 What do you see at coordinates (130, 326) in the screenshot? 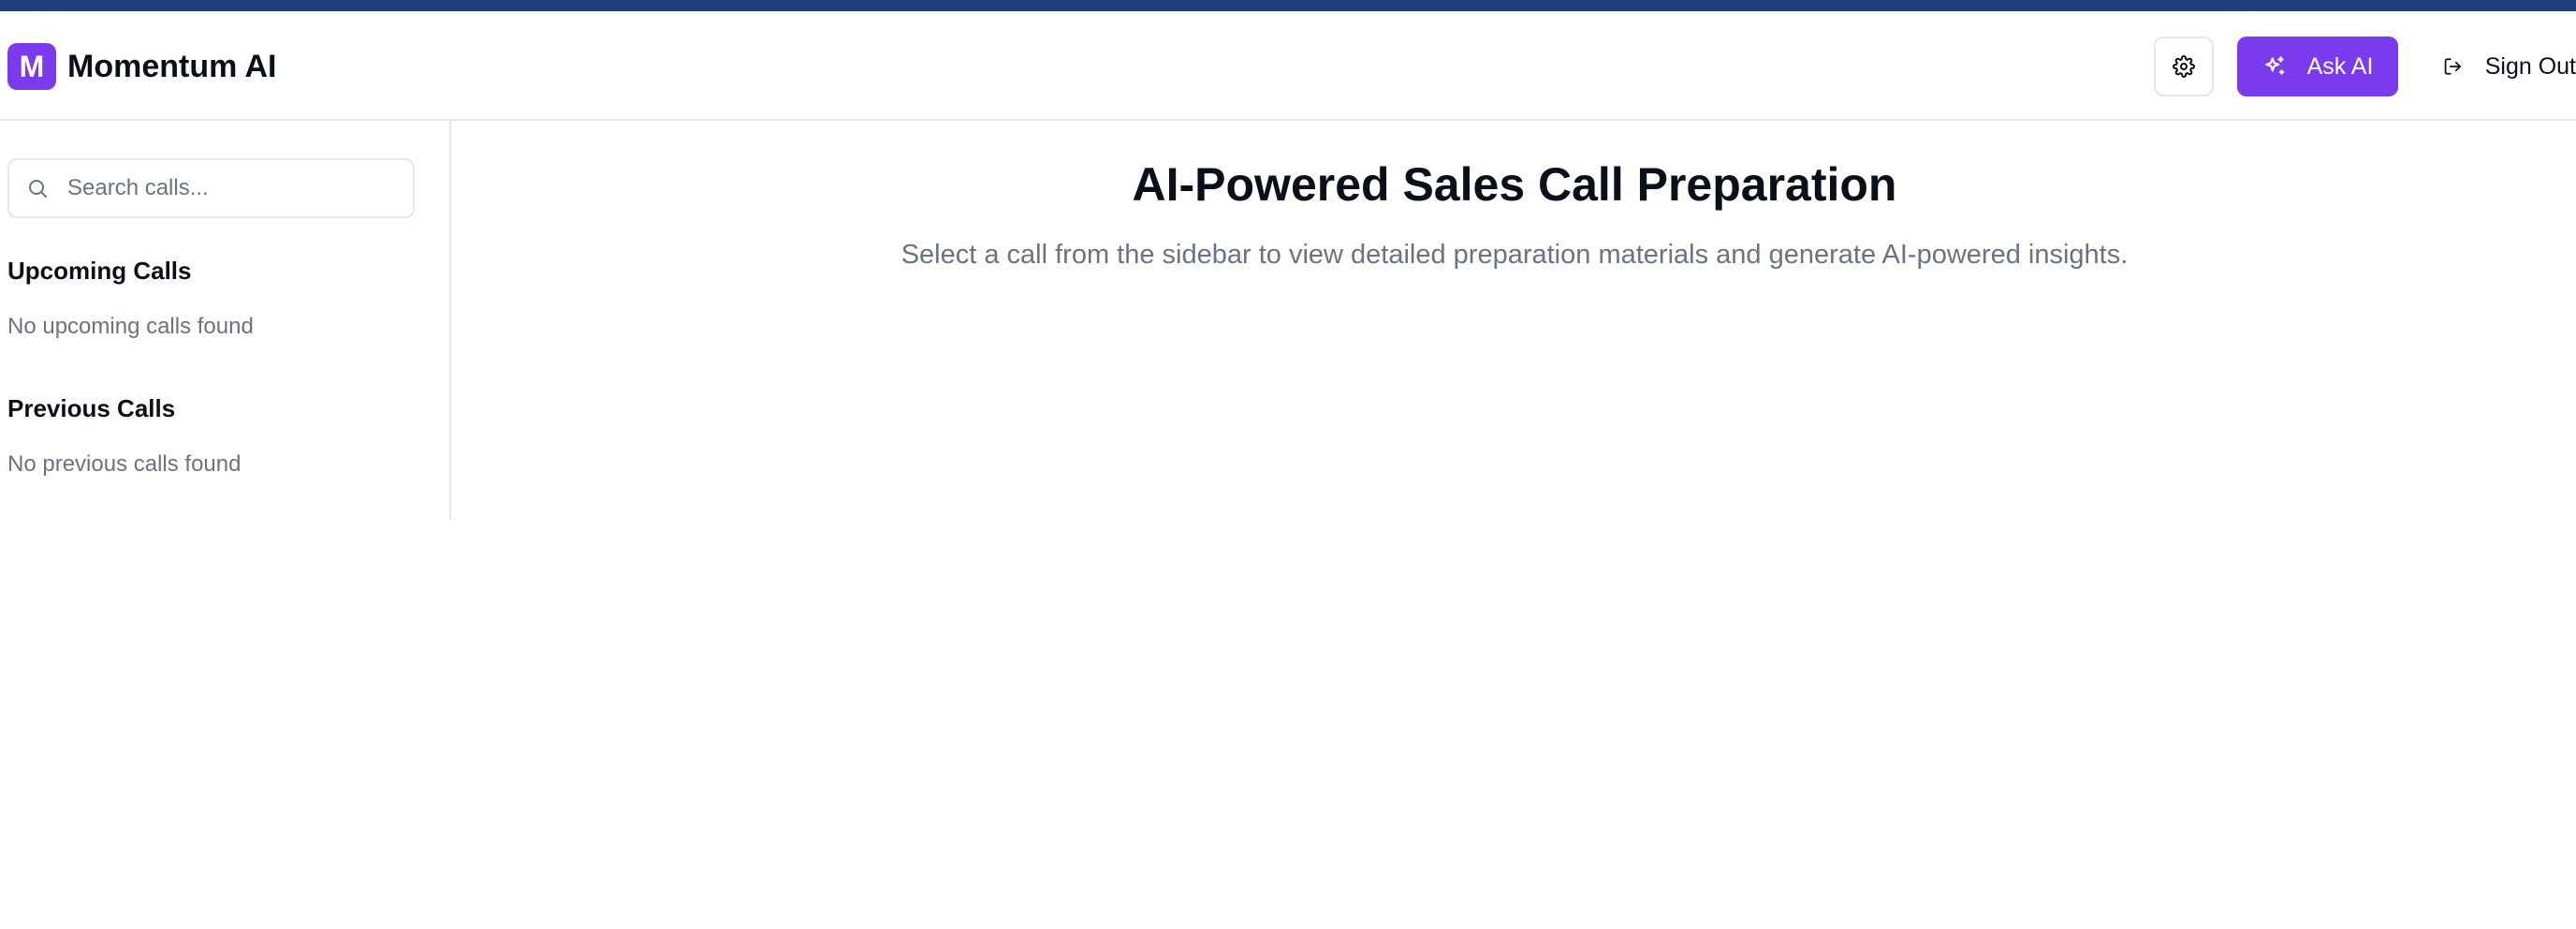
I see `upcoming-calls-empty: No upcoming calls found` at bounding box center [130, 326].